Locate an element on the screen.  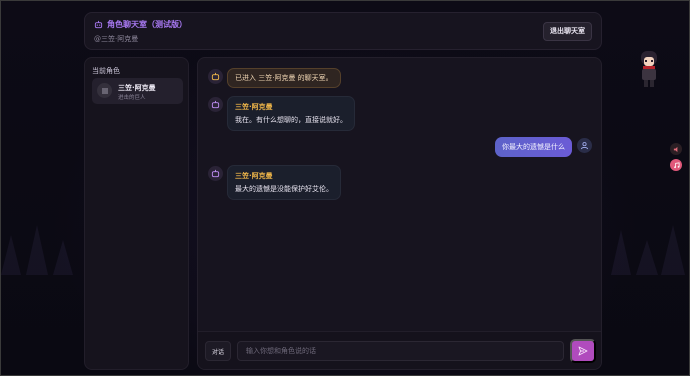
system-message: 已进入 三笠·阿克曼 的聊天室。 is located at coordinates (284, 78).